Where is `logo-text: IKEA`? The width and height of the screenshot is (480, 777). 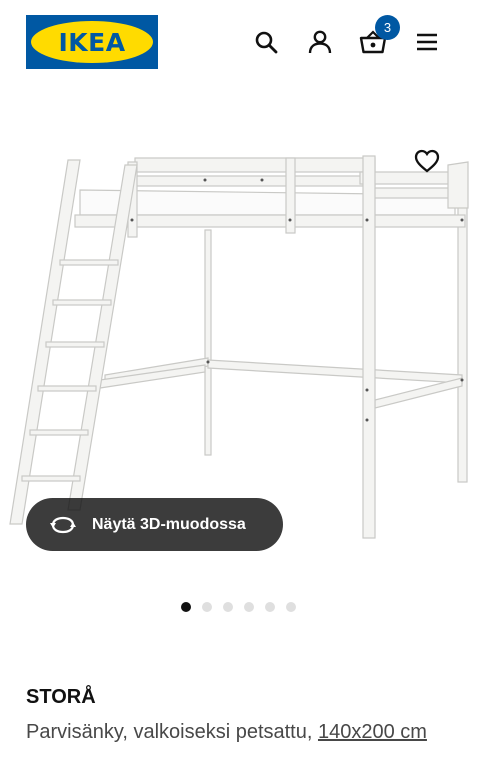
logo-text: IKEA is located at coordinates (92, 42).